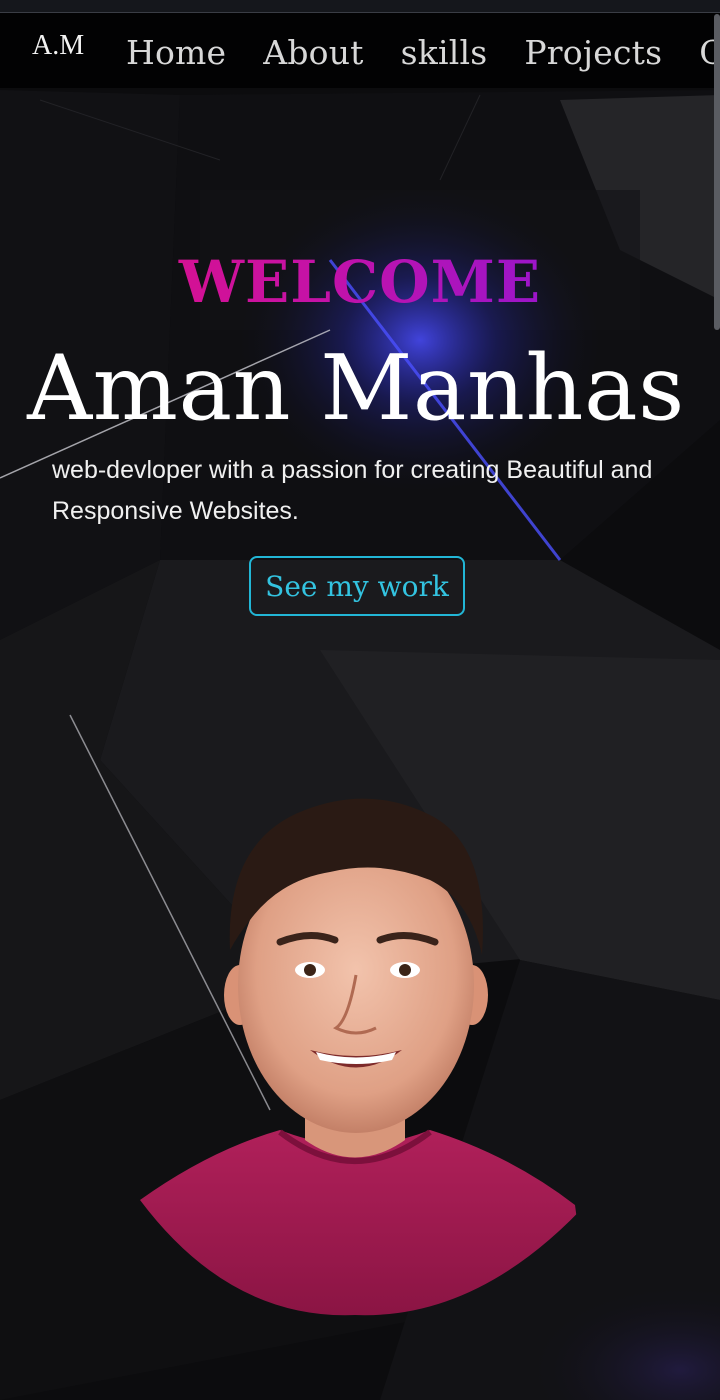 Image resolution: width=720 pixels, height=1400 pixels. I want to click on nav-links: HomeAboutskillsProjectsContact, so click(423, 52).